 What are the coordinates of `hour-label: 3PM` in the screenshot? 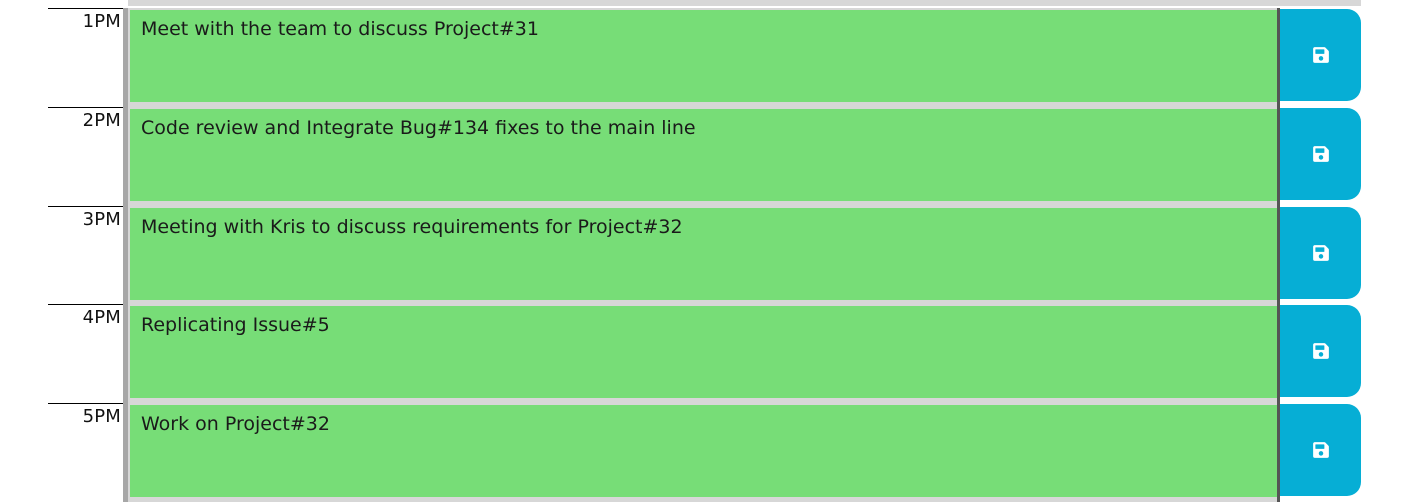 It's located at (85, 255).